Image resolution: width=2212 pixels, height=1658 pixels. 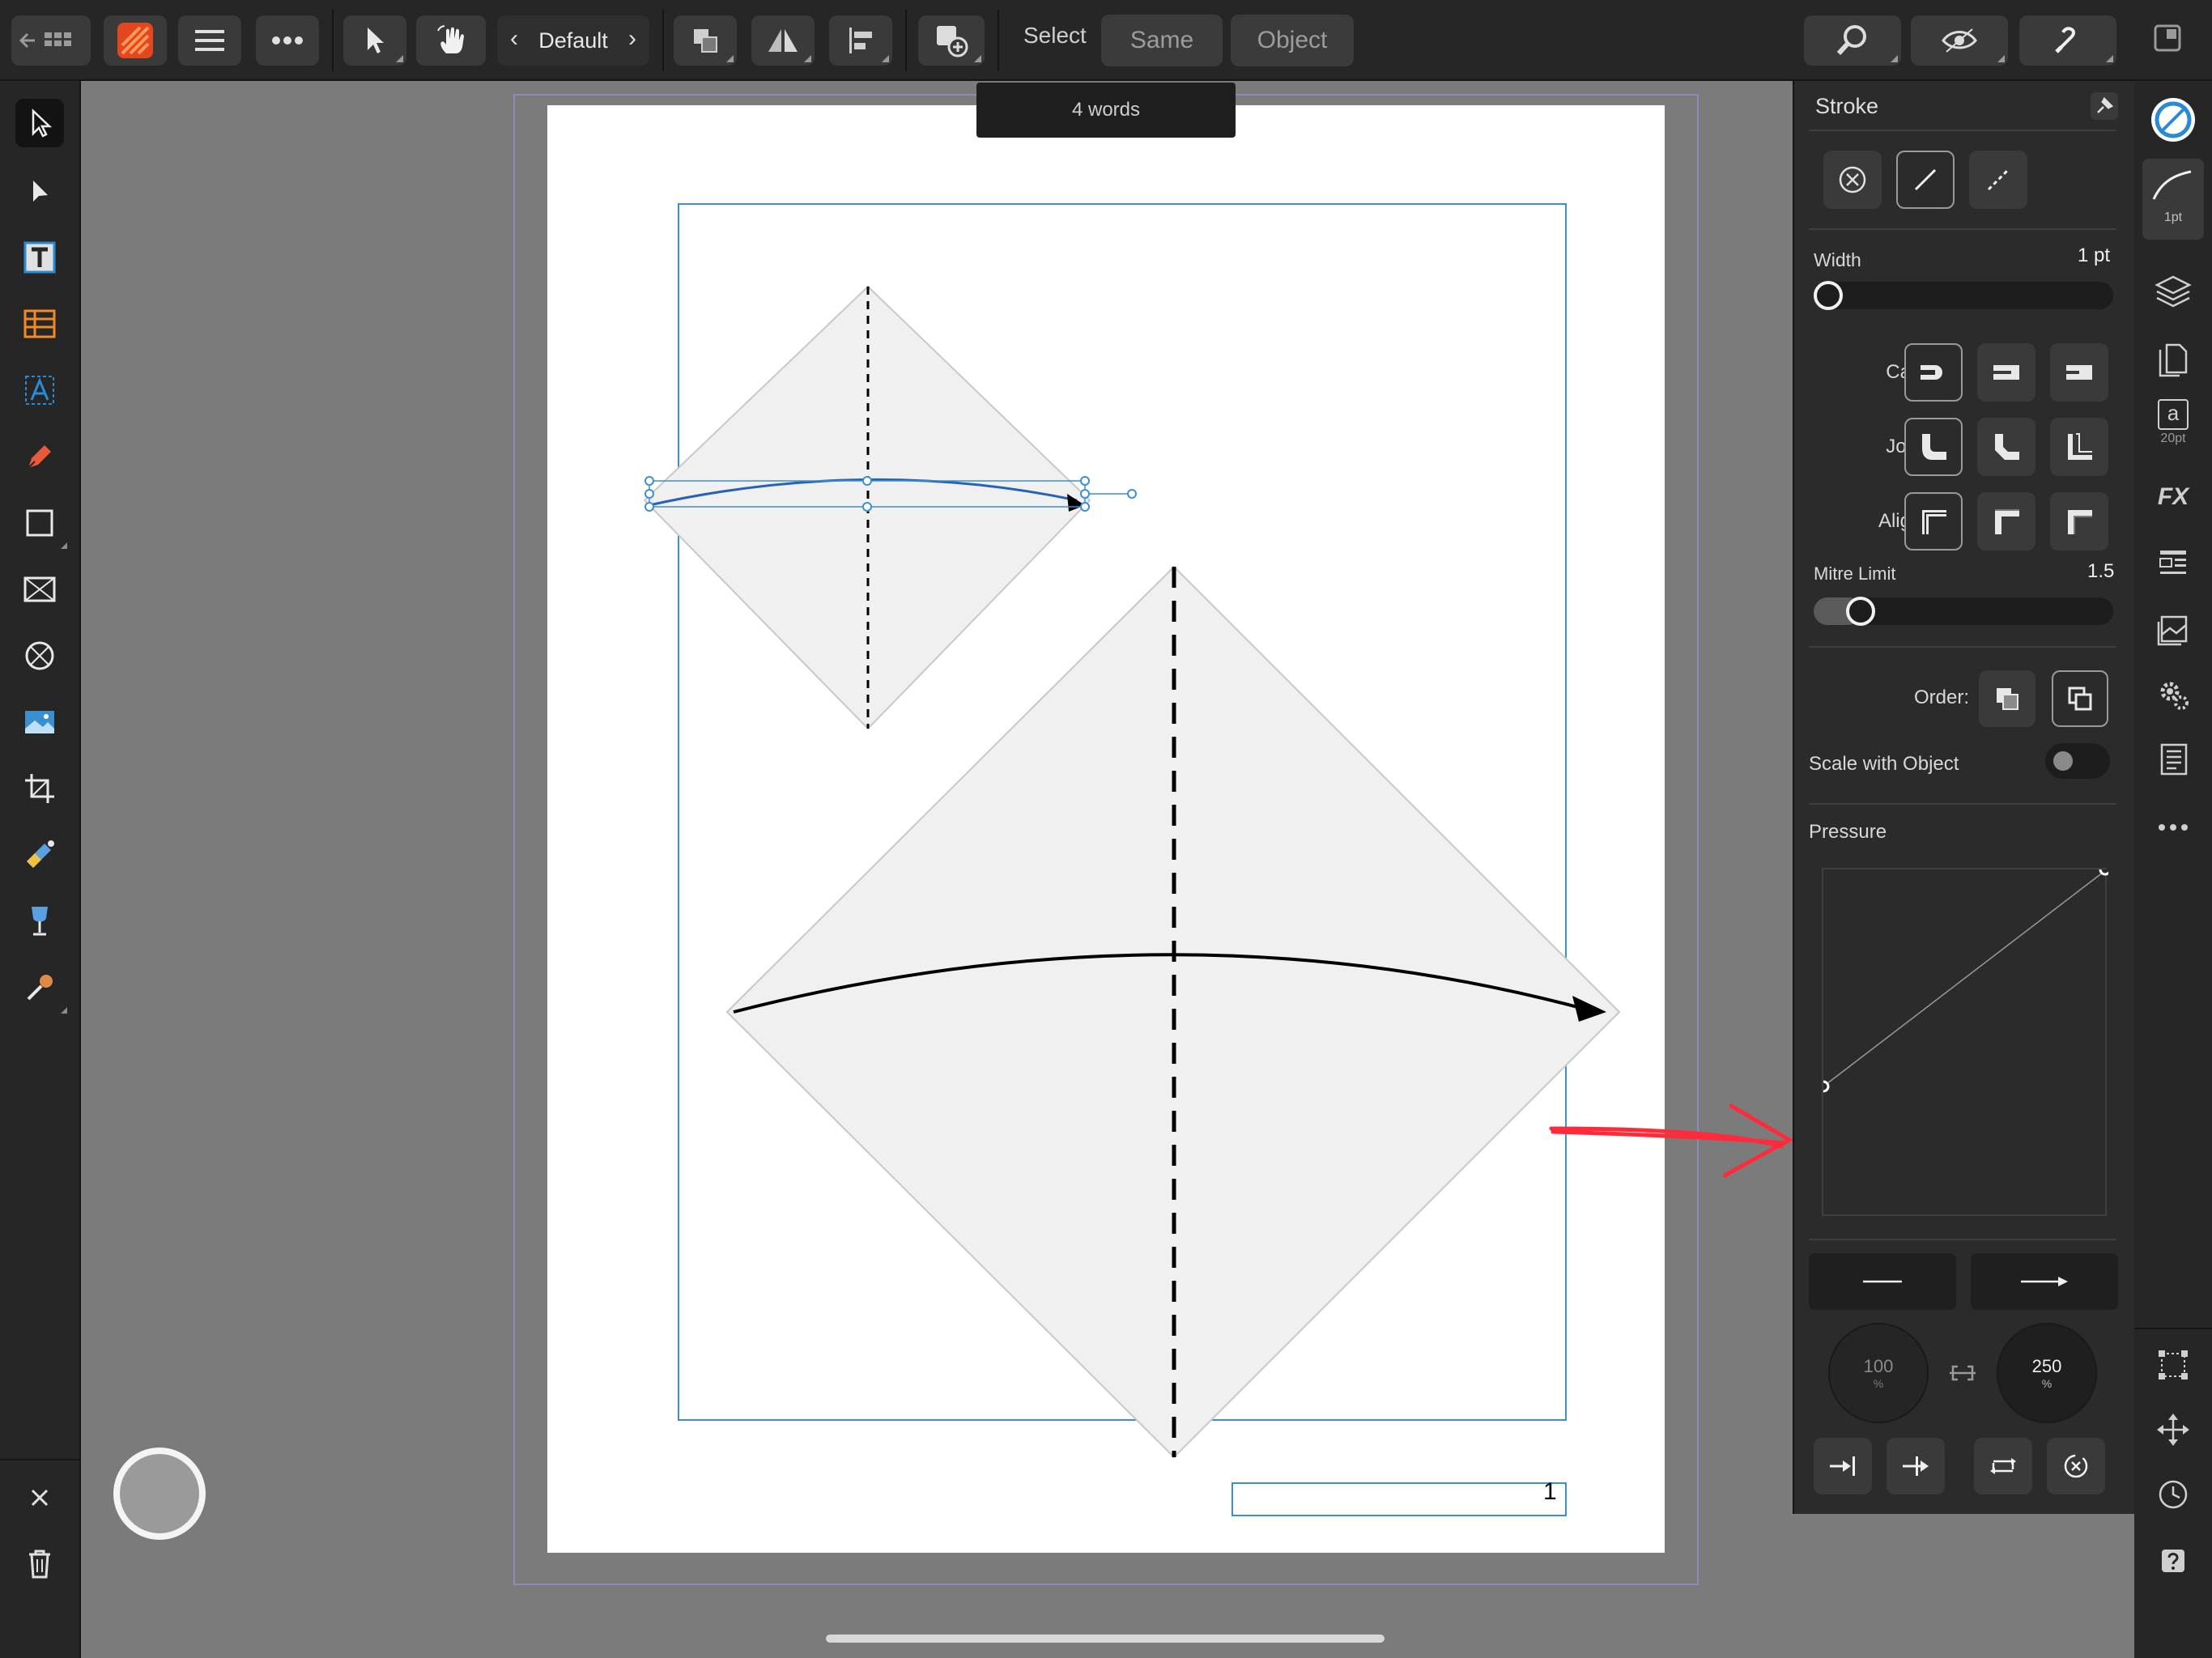 What do you see at coordinates (2173, 694) in the screenshot?
I see `settings-studio-tab` at bounding box center [2173, 694].